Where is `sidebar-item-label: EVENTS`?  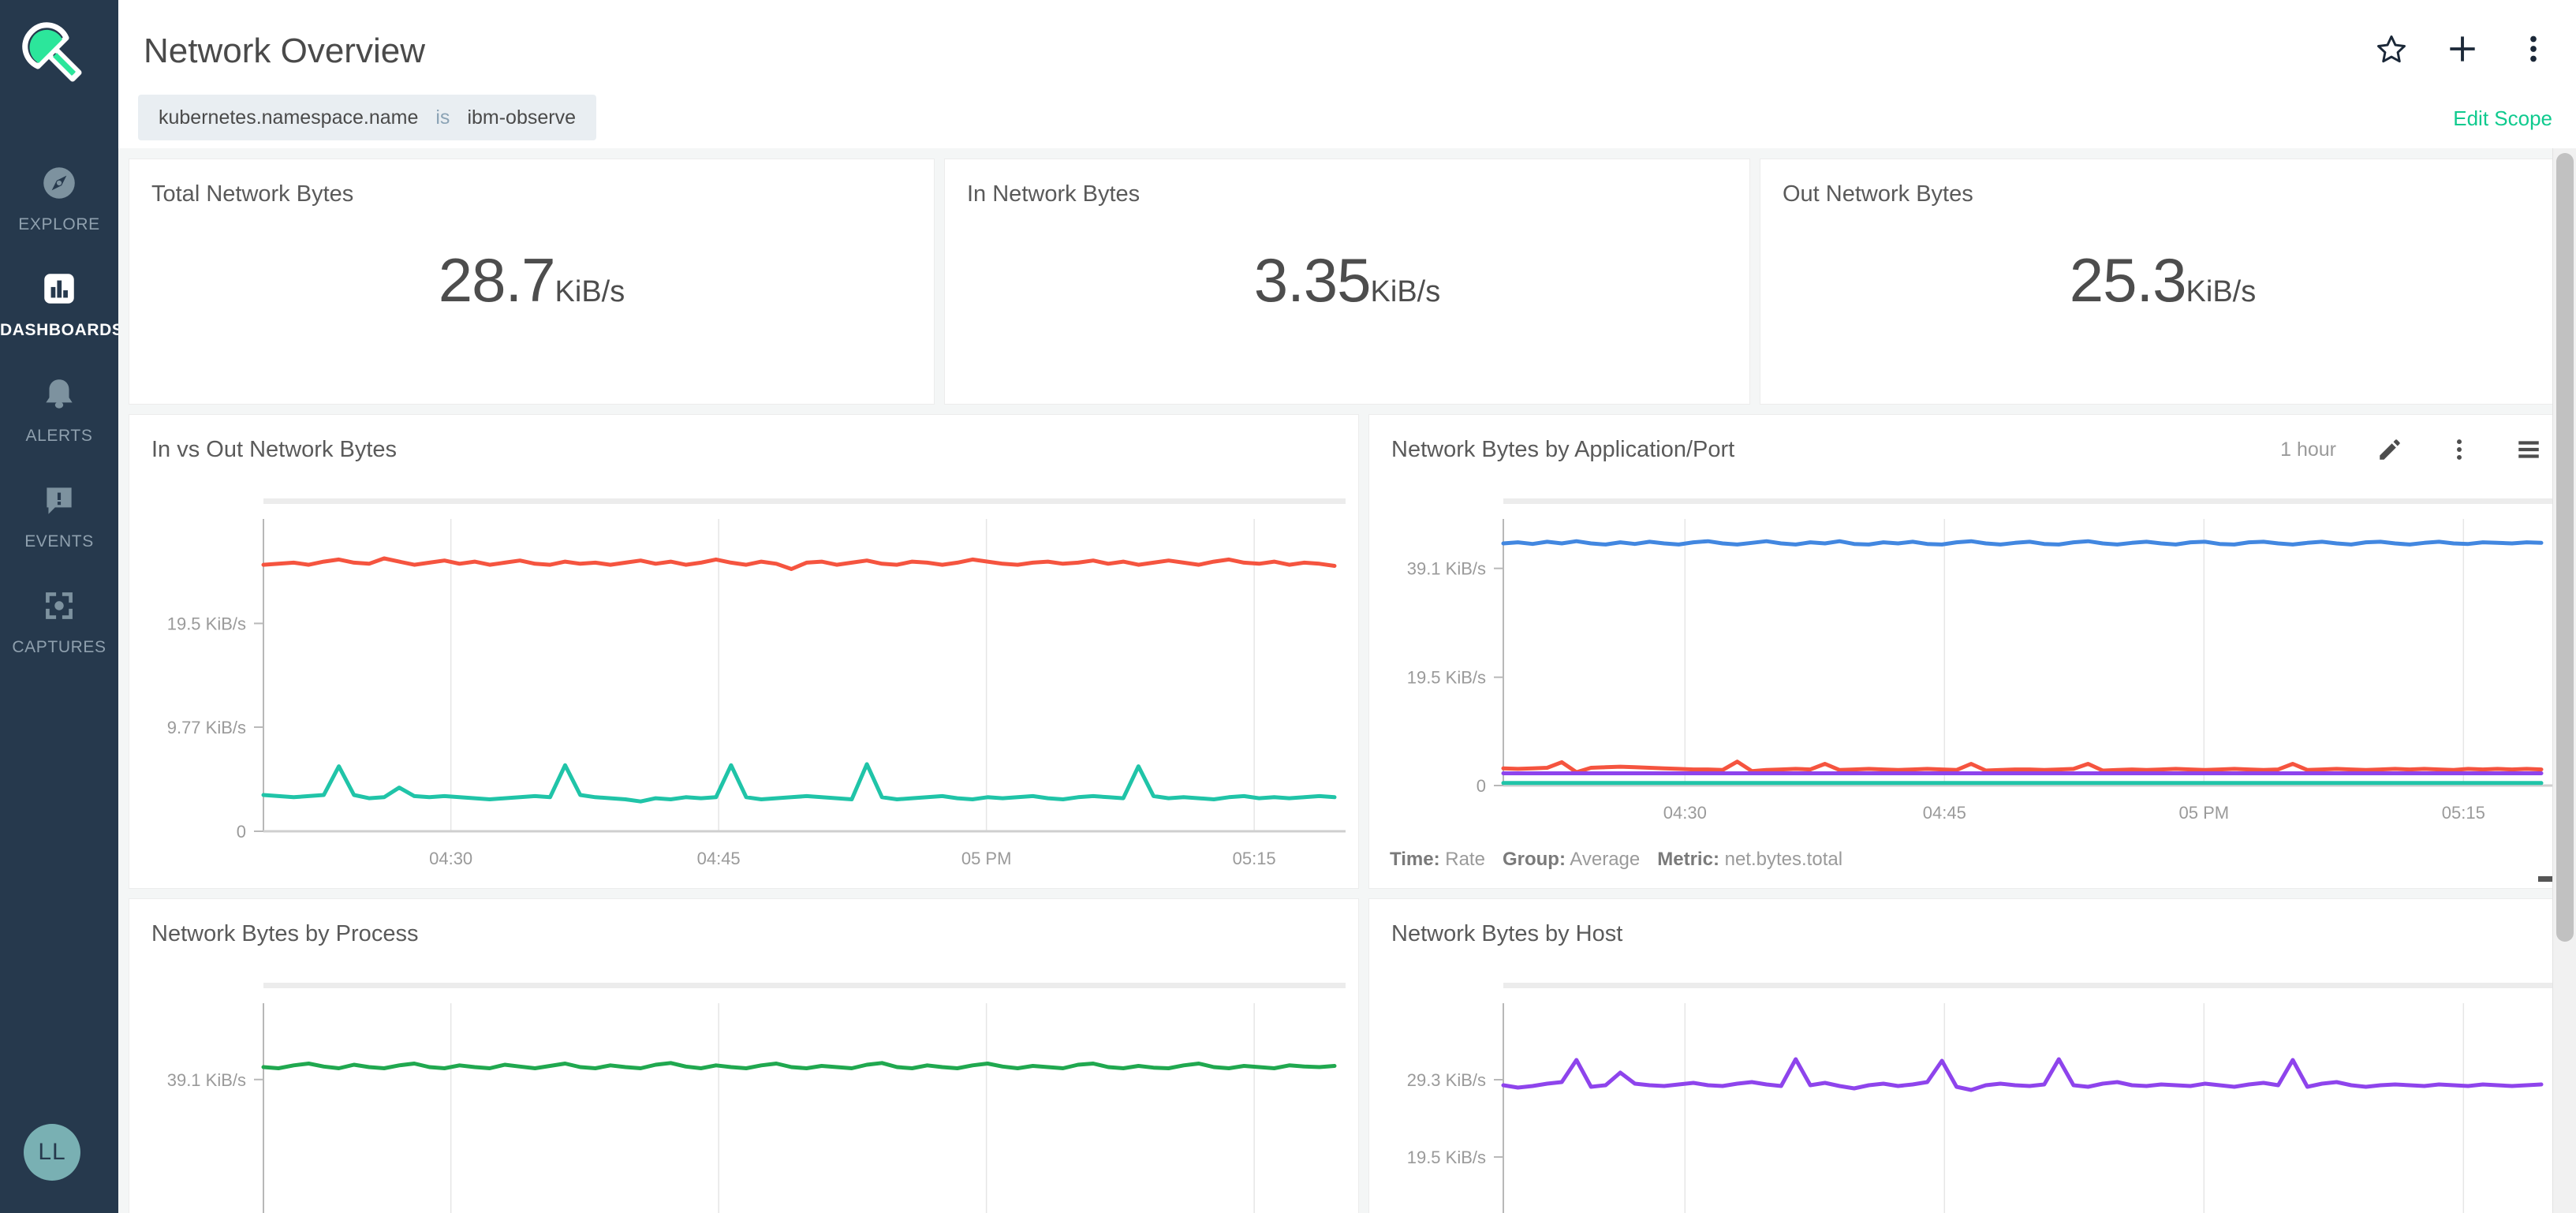 sidebar-item-label: EVENTS is located at coordinates (59, 541).